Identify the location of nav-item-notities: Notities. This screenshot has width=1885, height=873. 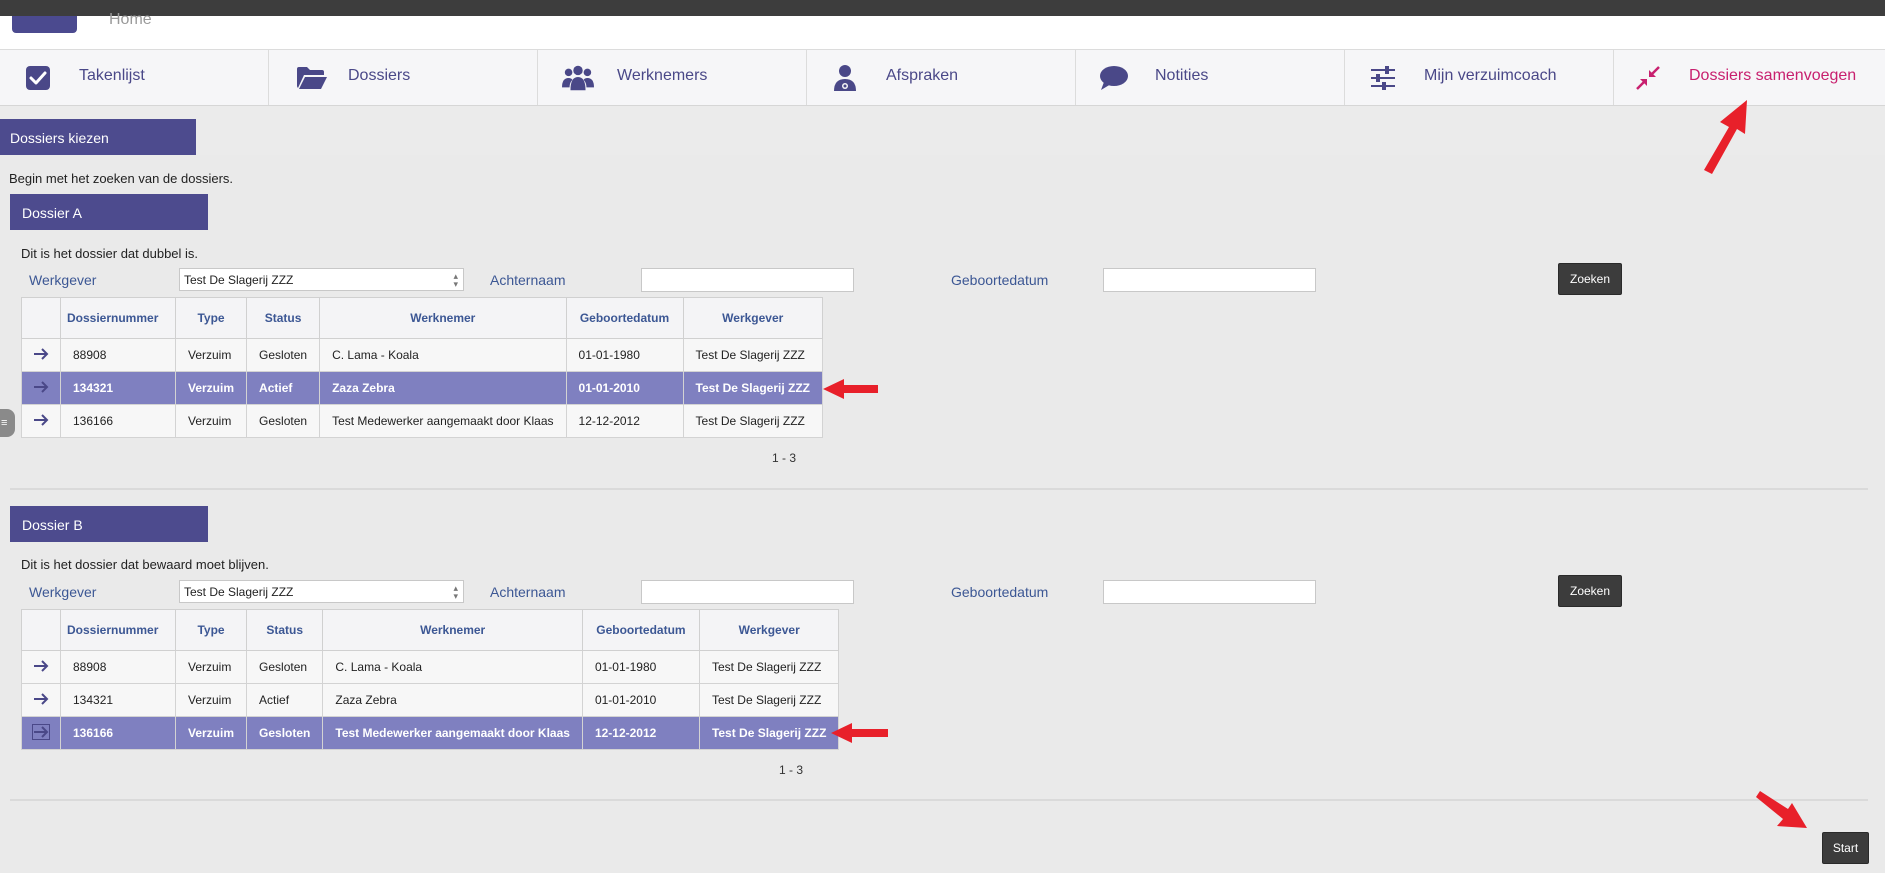
(1210, 77).